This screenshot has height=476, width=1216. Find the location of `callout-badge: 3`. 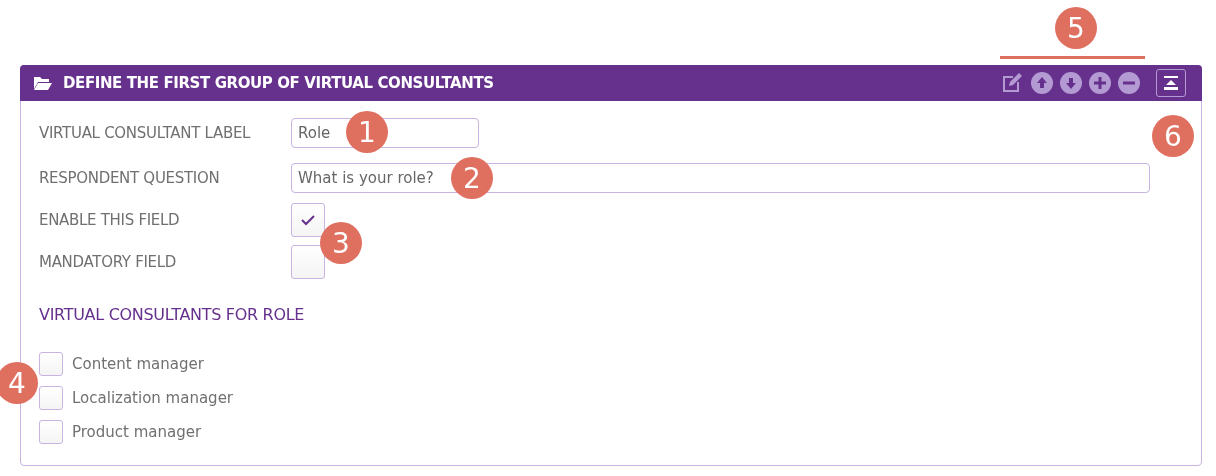

callout-badge: 3 is located at coordinates (341, 243).